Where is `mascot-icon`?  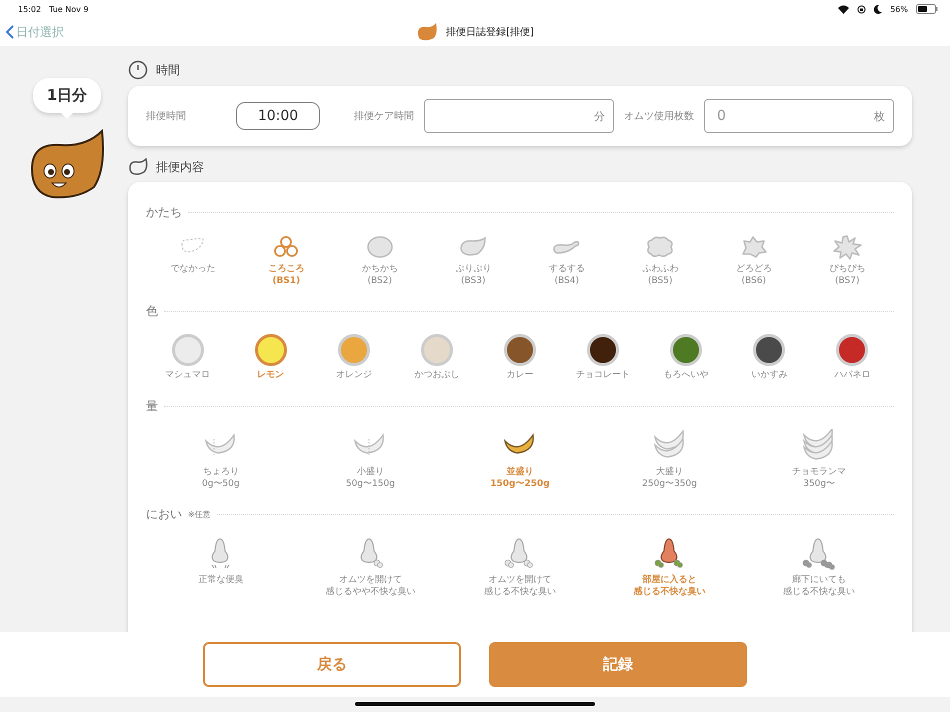 mascot-icon is located at coordinates (427, 32).